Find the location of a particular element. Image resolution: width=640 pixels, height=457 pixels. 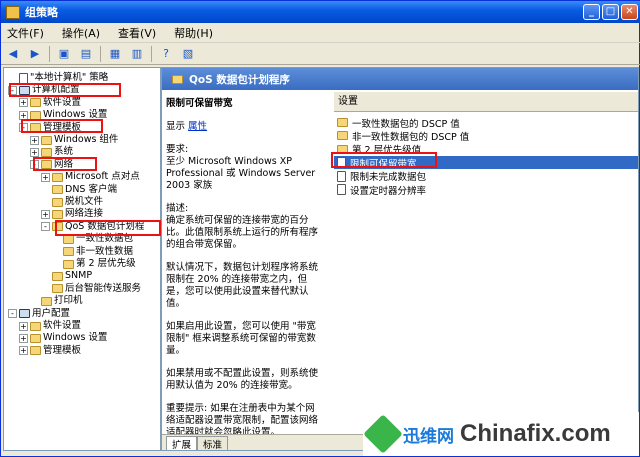

tree-item: 非一致性数据 is located at coordinates (92, 252).